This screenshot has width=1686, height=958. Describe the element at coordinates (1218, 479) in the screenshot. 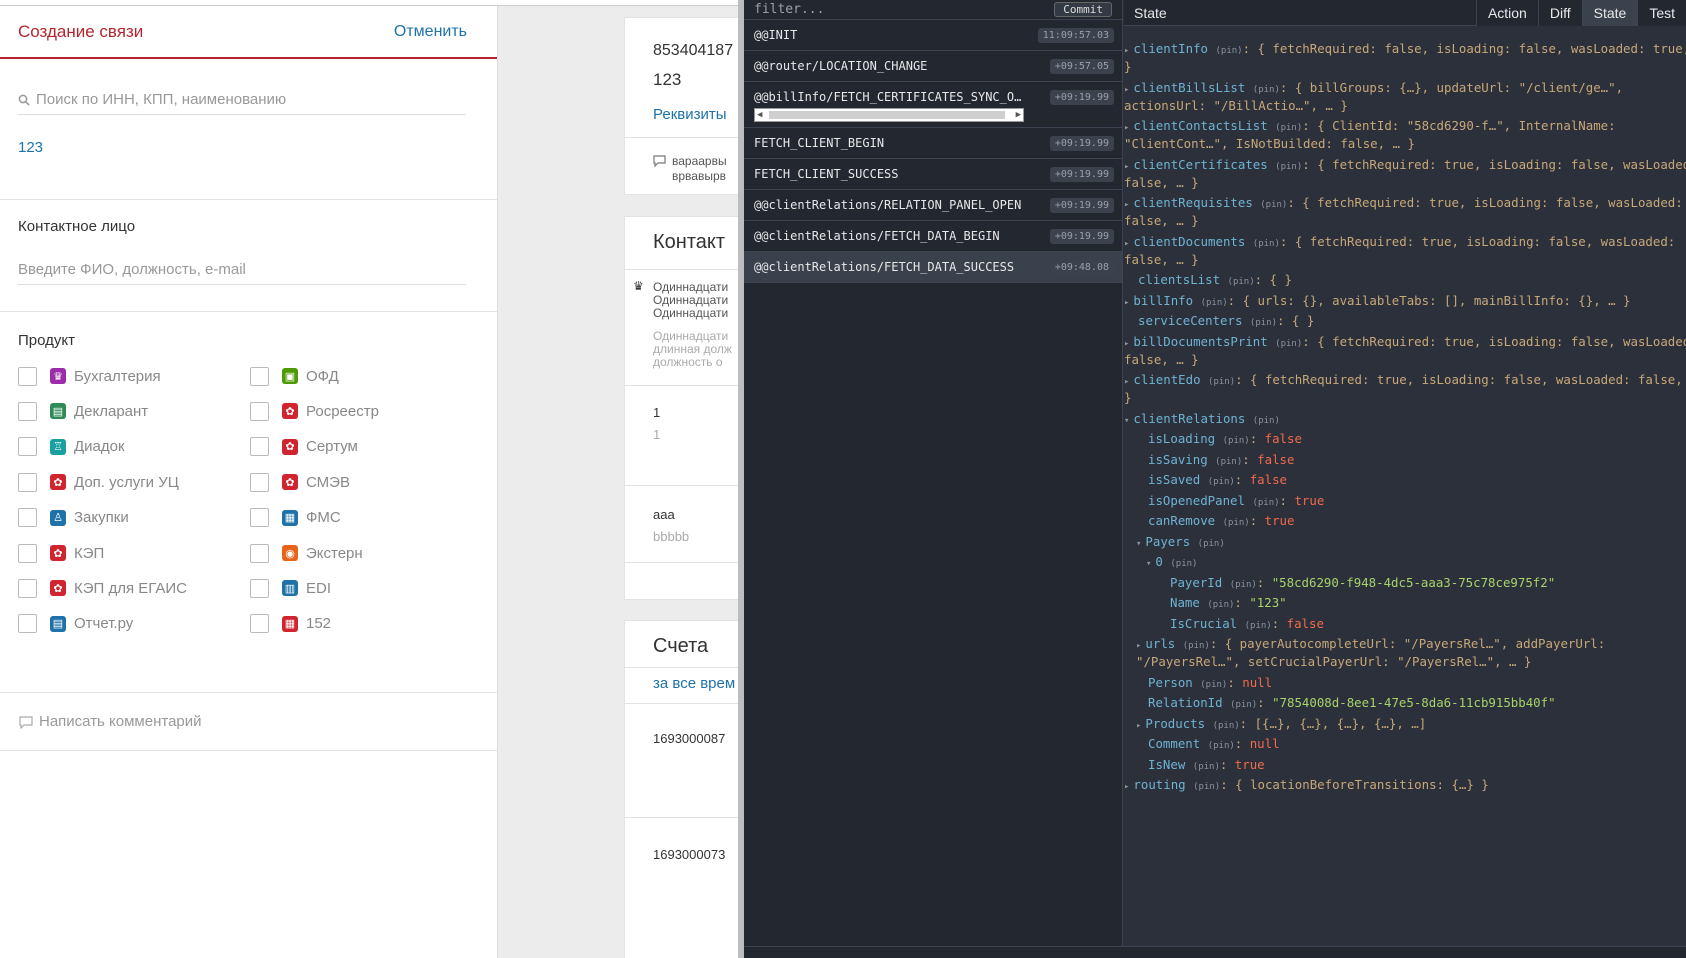

I see `state-node-isSaved: isSaved (pin): false` at that location.